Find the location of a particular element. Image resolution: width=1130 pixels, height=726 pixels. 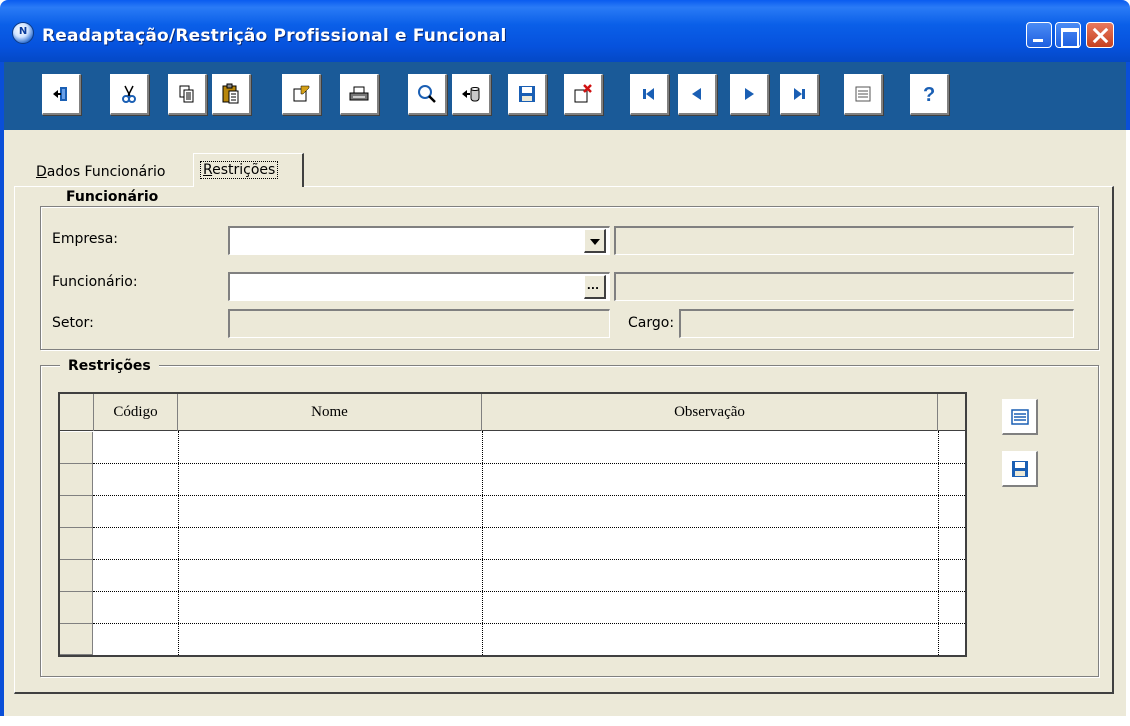

window-bottom-border is located at coordinates (565, 721).